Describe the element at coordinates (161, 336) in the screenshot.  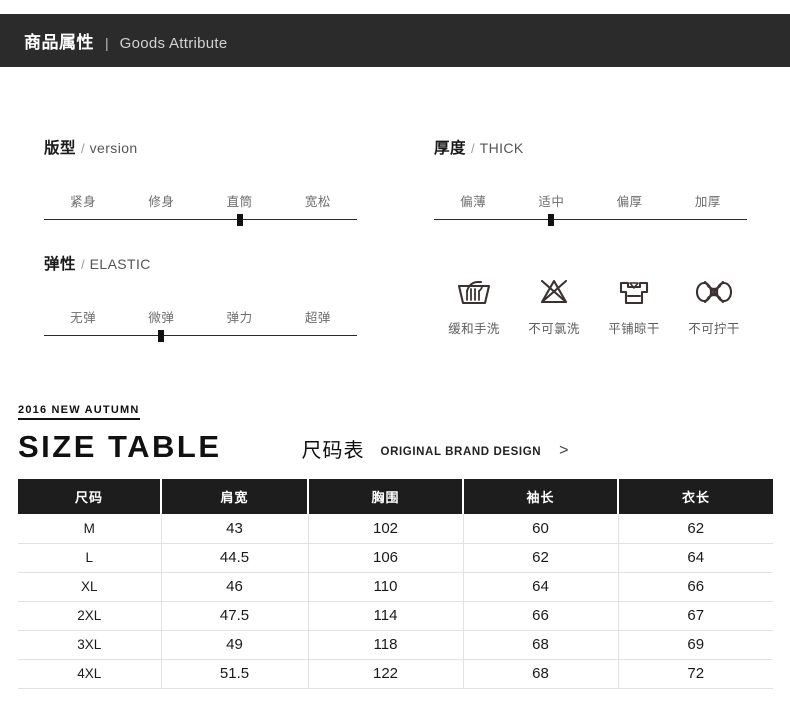
I see `attribute-elastic-thumb` at that location.